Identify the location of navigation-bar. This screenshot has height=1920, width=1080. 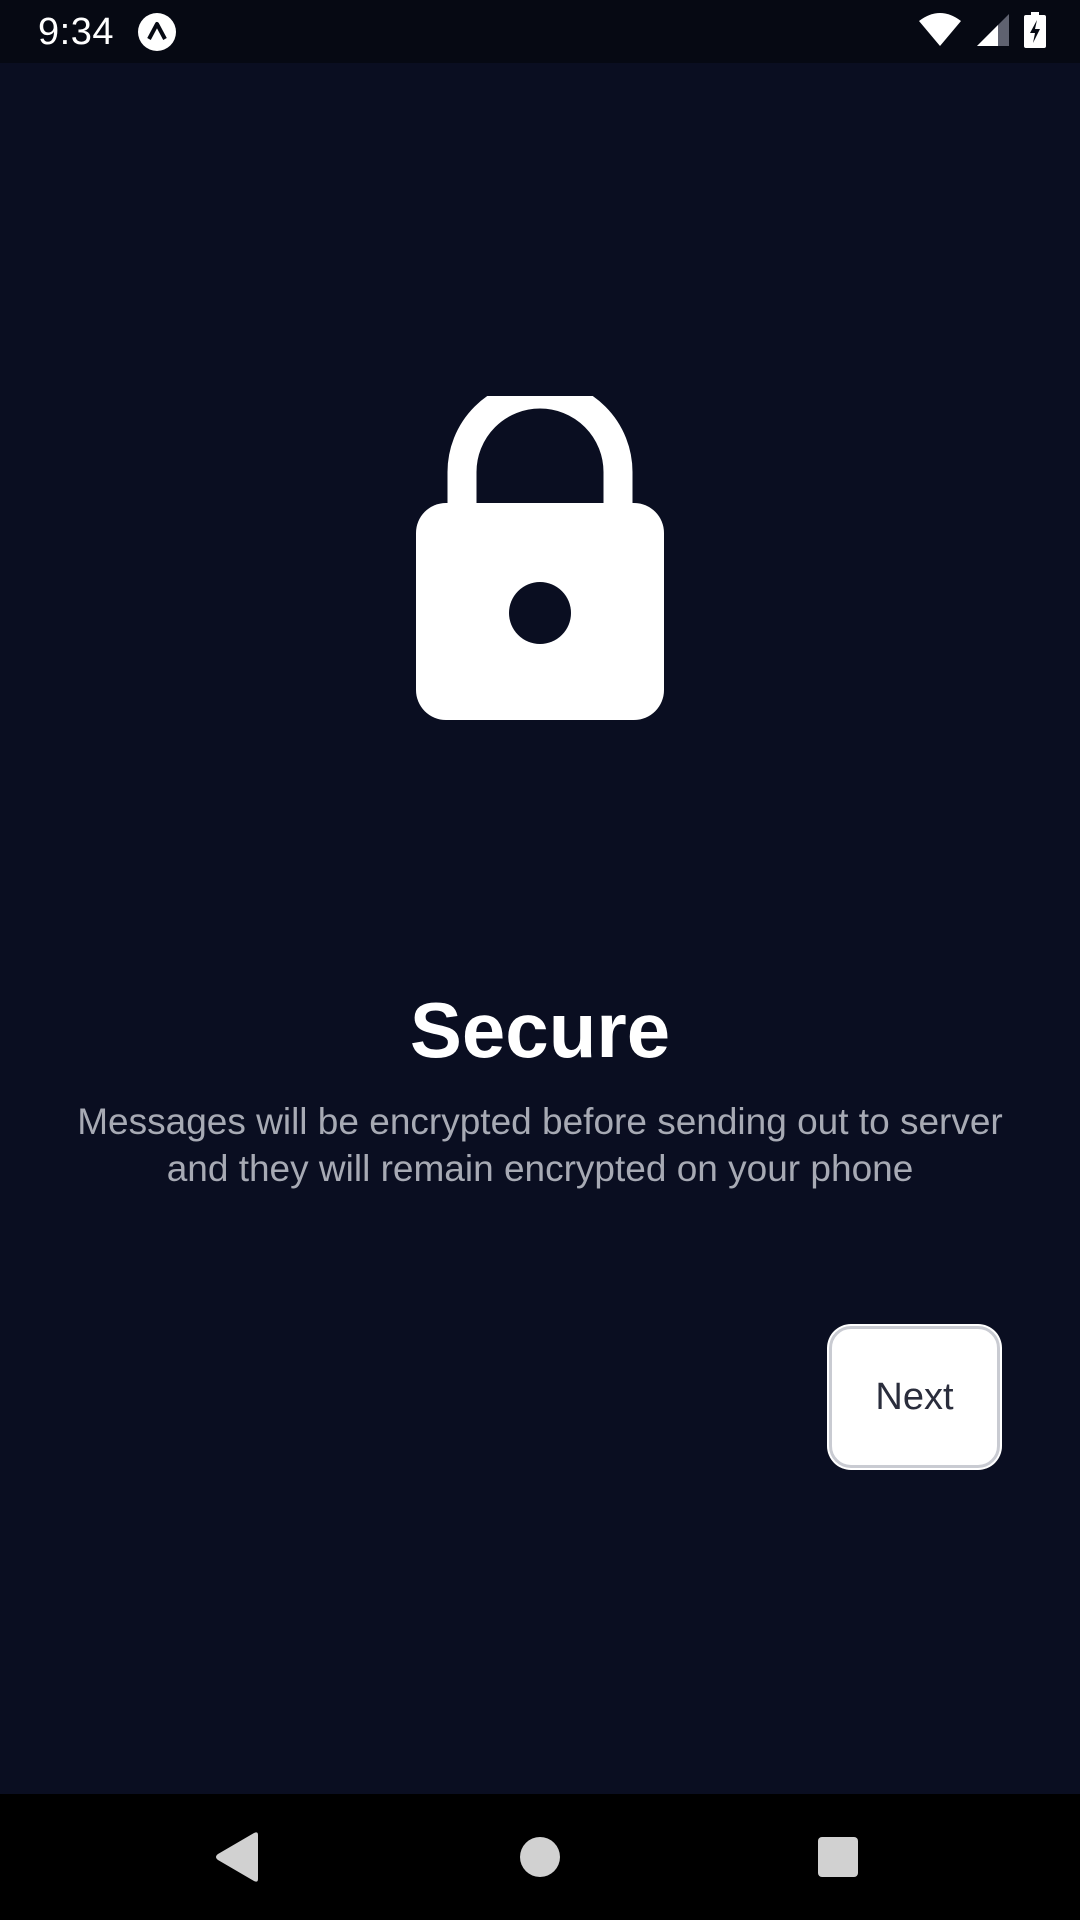
(540, 1857).